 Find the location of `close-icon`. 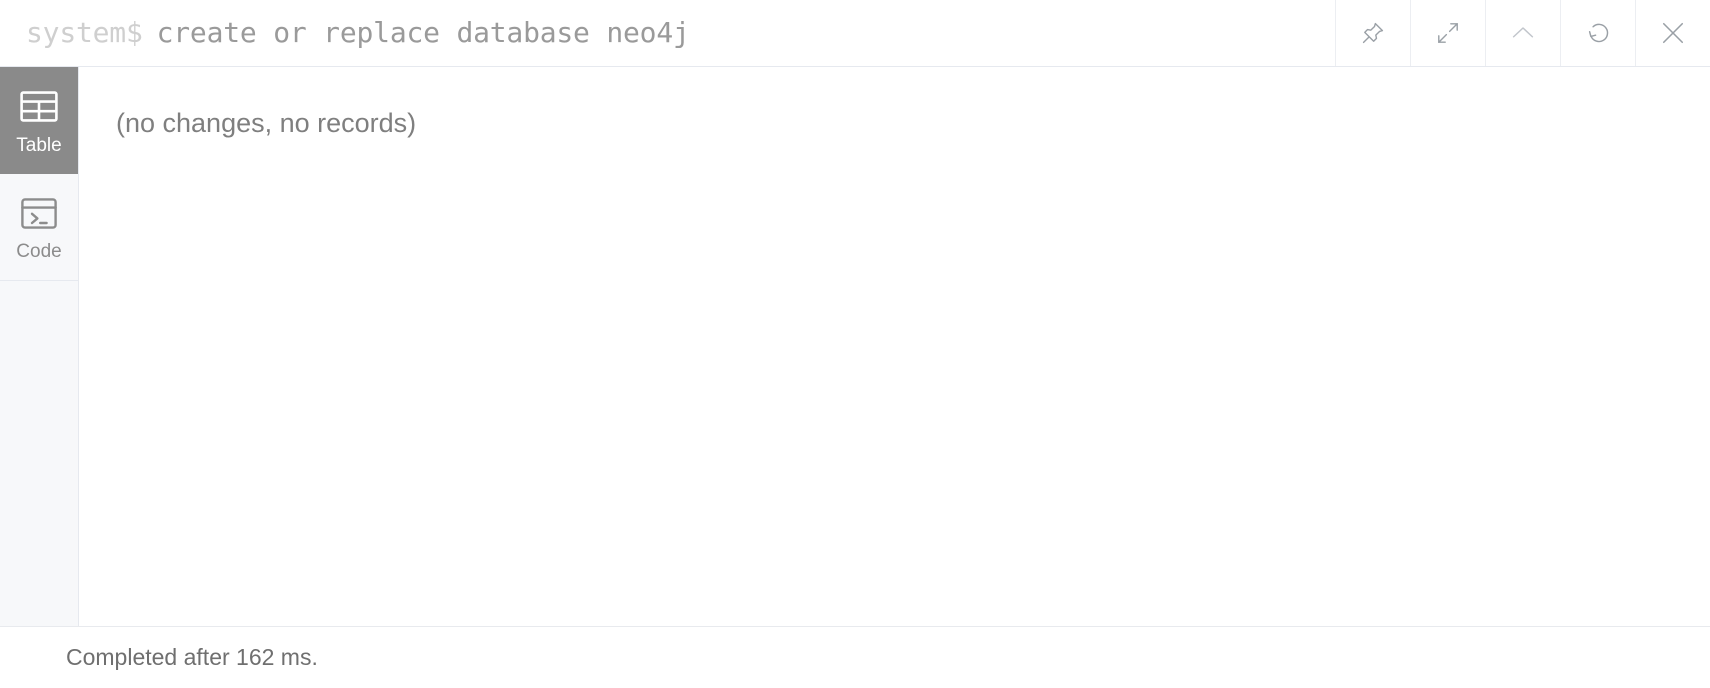

close-icon is located at coordinates (1673, 33).